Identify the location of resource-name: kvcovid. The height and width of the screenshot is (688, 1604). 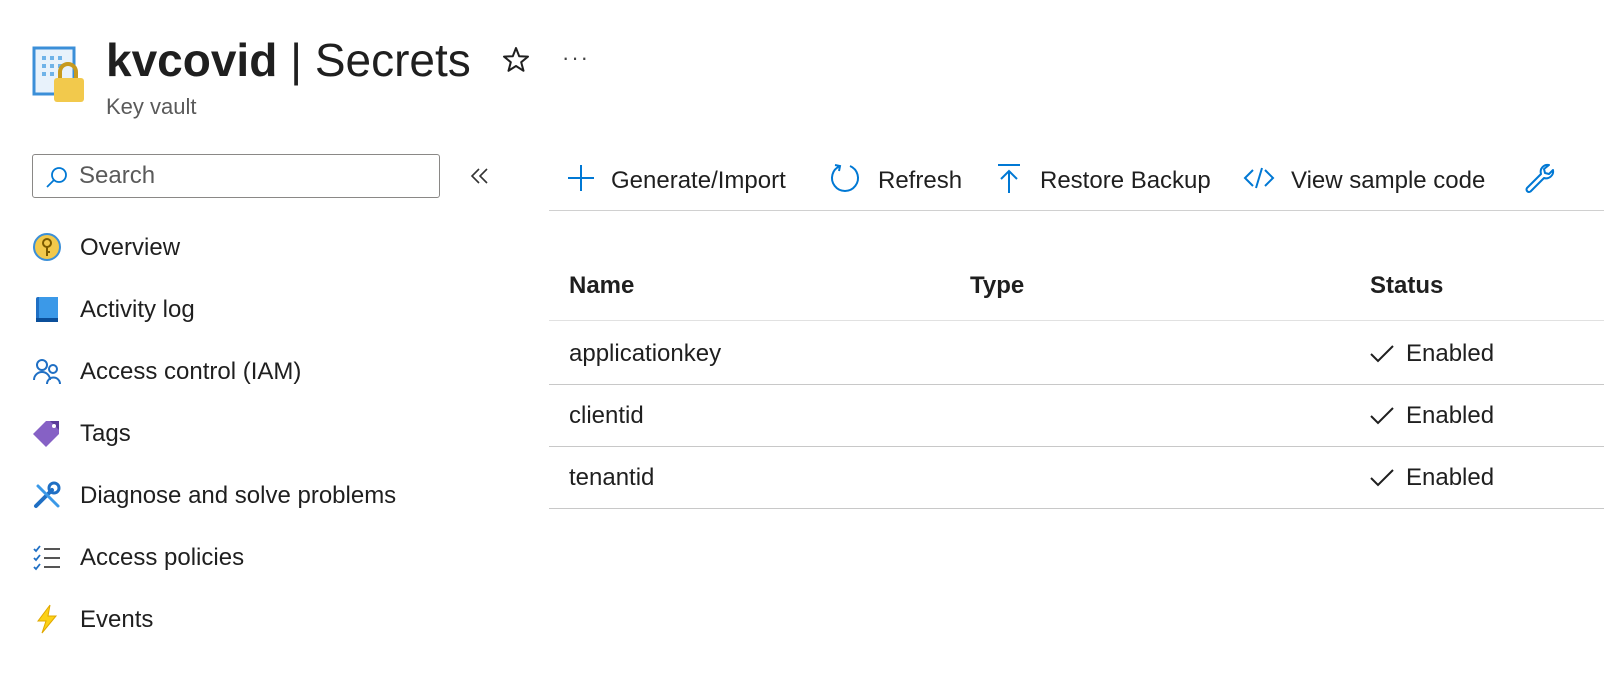
(192, 60).